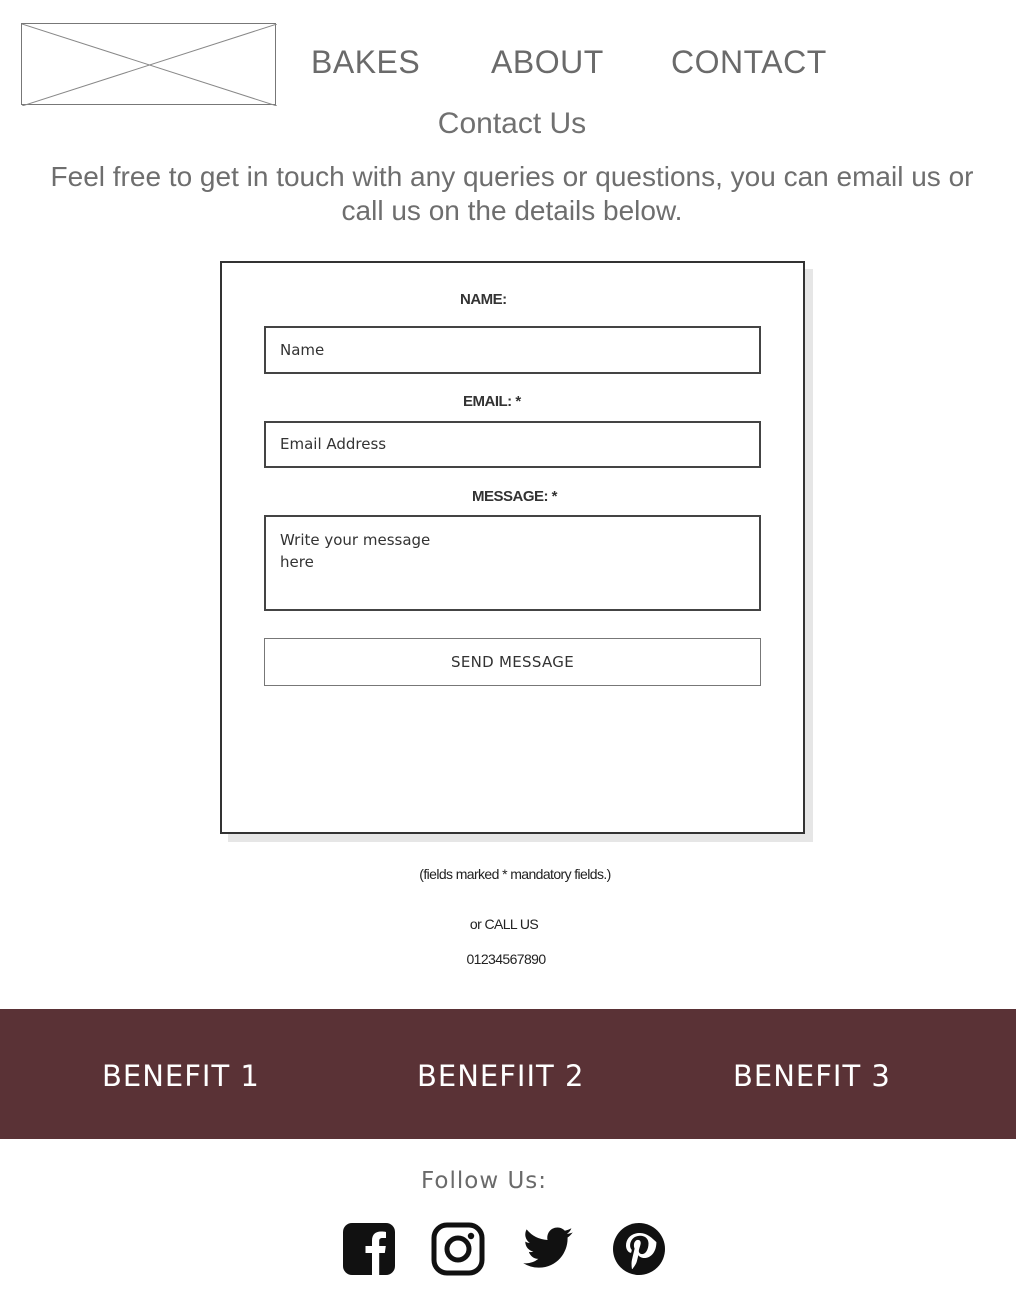 The width and height of the screenshot is (1024, 1313). I want to click on benefit-1: BENEFIT 1, so click(181, 1076).